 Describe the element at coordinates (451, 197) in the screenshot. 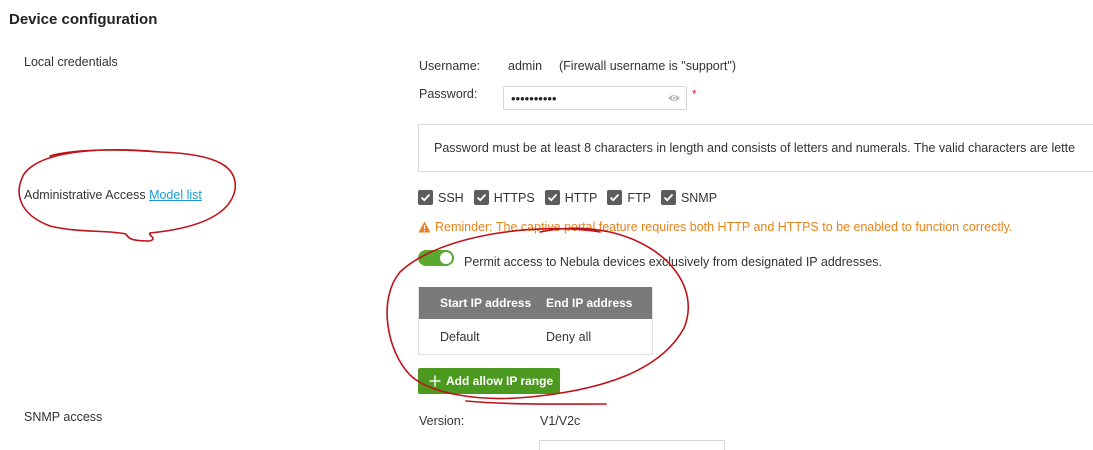

I see `ssh-label: SSH` at that location.